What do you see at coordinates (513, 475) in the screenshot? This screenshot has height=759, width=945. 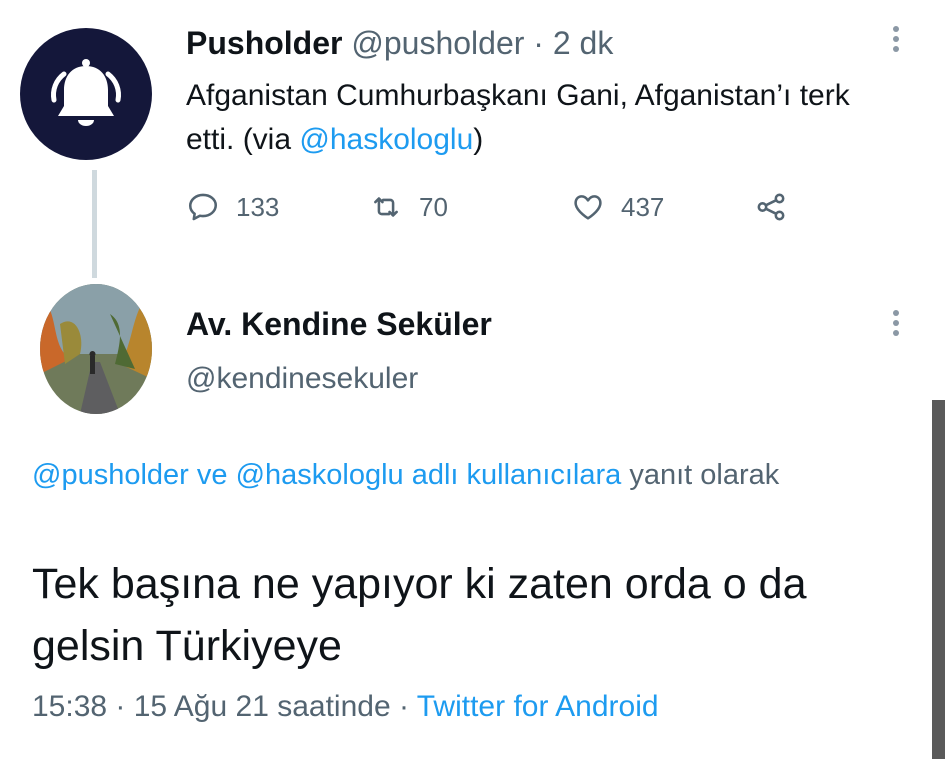 I see `reply-users-link: adlı kullanıcılara` at bounding box center [513, 475].